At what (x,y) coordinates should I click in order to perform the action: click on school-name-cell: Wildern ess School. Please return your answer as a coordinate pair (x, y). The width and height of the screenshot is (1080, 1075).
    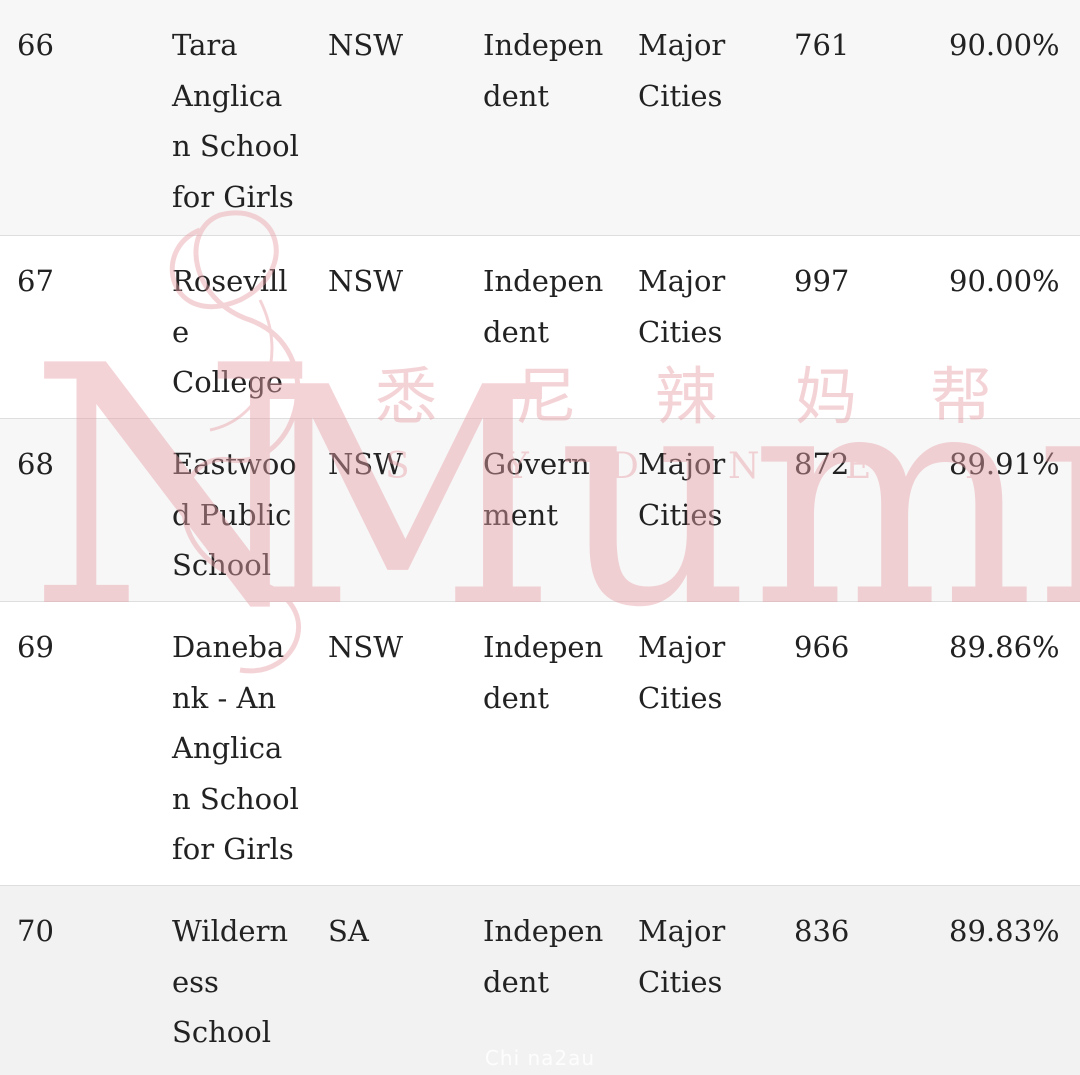
    Looking at the image, I should click on (230, 981).